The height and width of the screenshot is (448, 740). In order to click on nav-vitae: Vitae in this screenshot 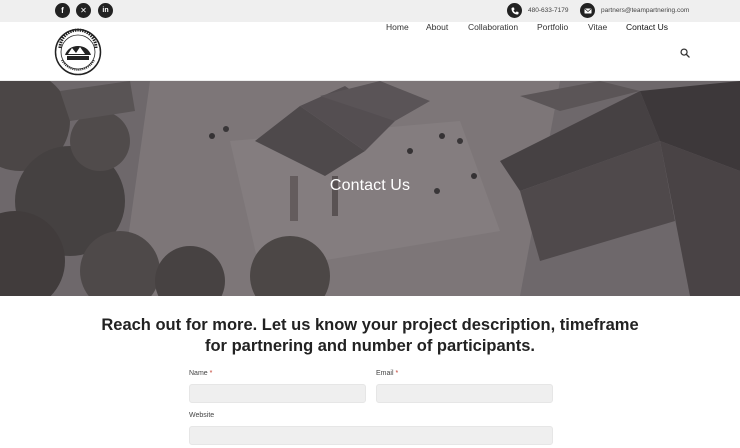, I will do `click(597, 27)`.